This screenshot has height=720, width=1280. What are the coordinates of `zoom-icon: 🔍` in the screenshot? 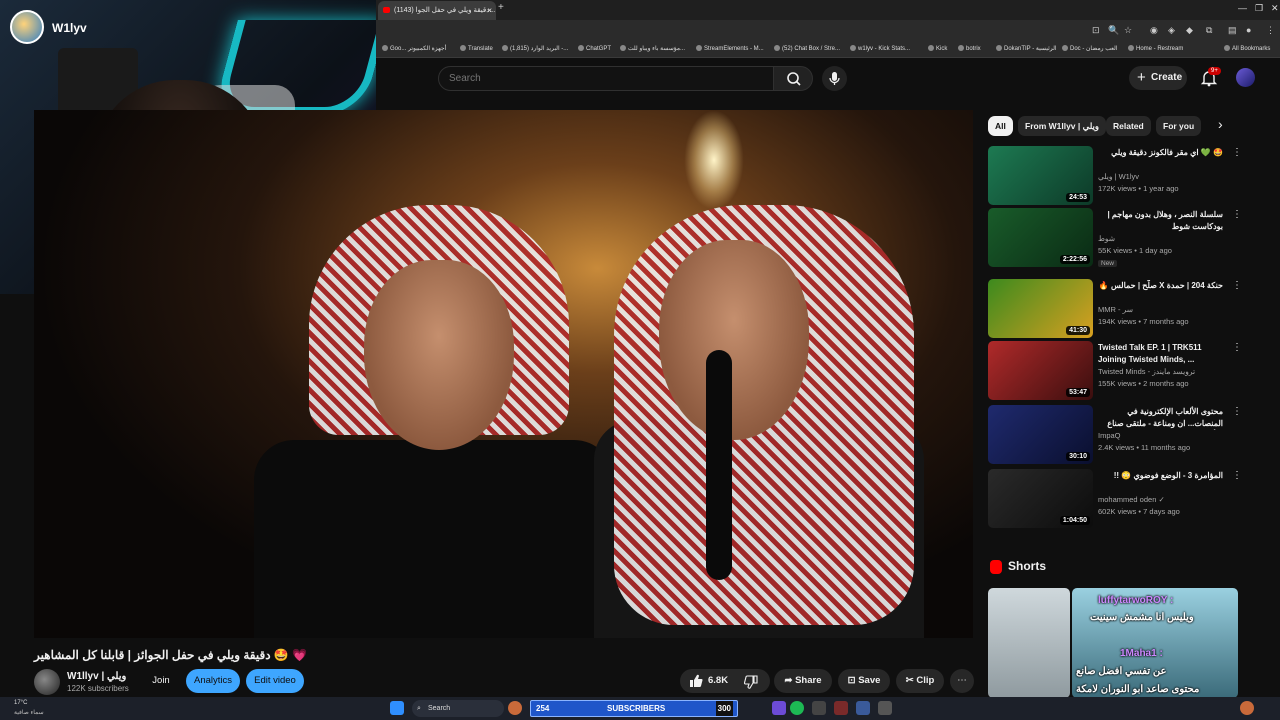 It's located at (1113, 30).